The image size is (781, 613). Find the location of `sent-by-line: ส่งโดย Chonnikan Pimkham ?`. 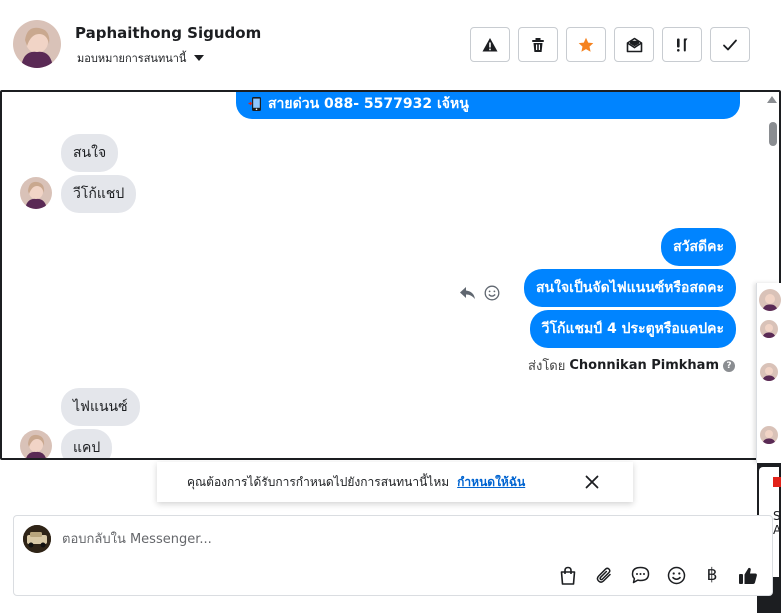

sent-by-line: ส่งโดย Chonnikan Pimkham ? is located at coordinates (631, 365).